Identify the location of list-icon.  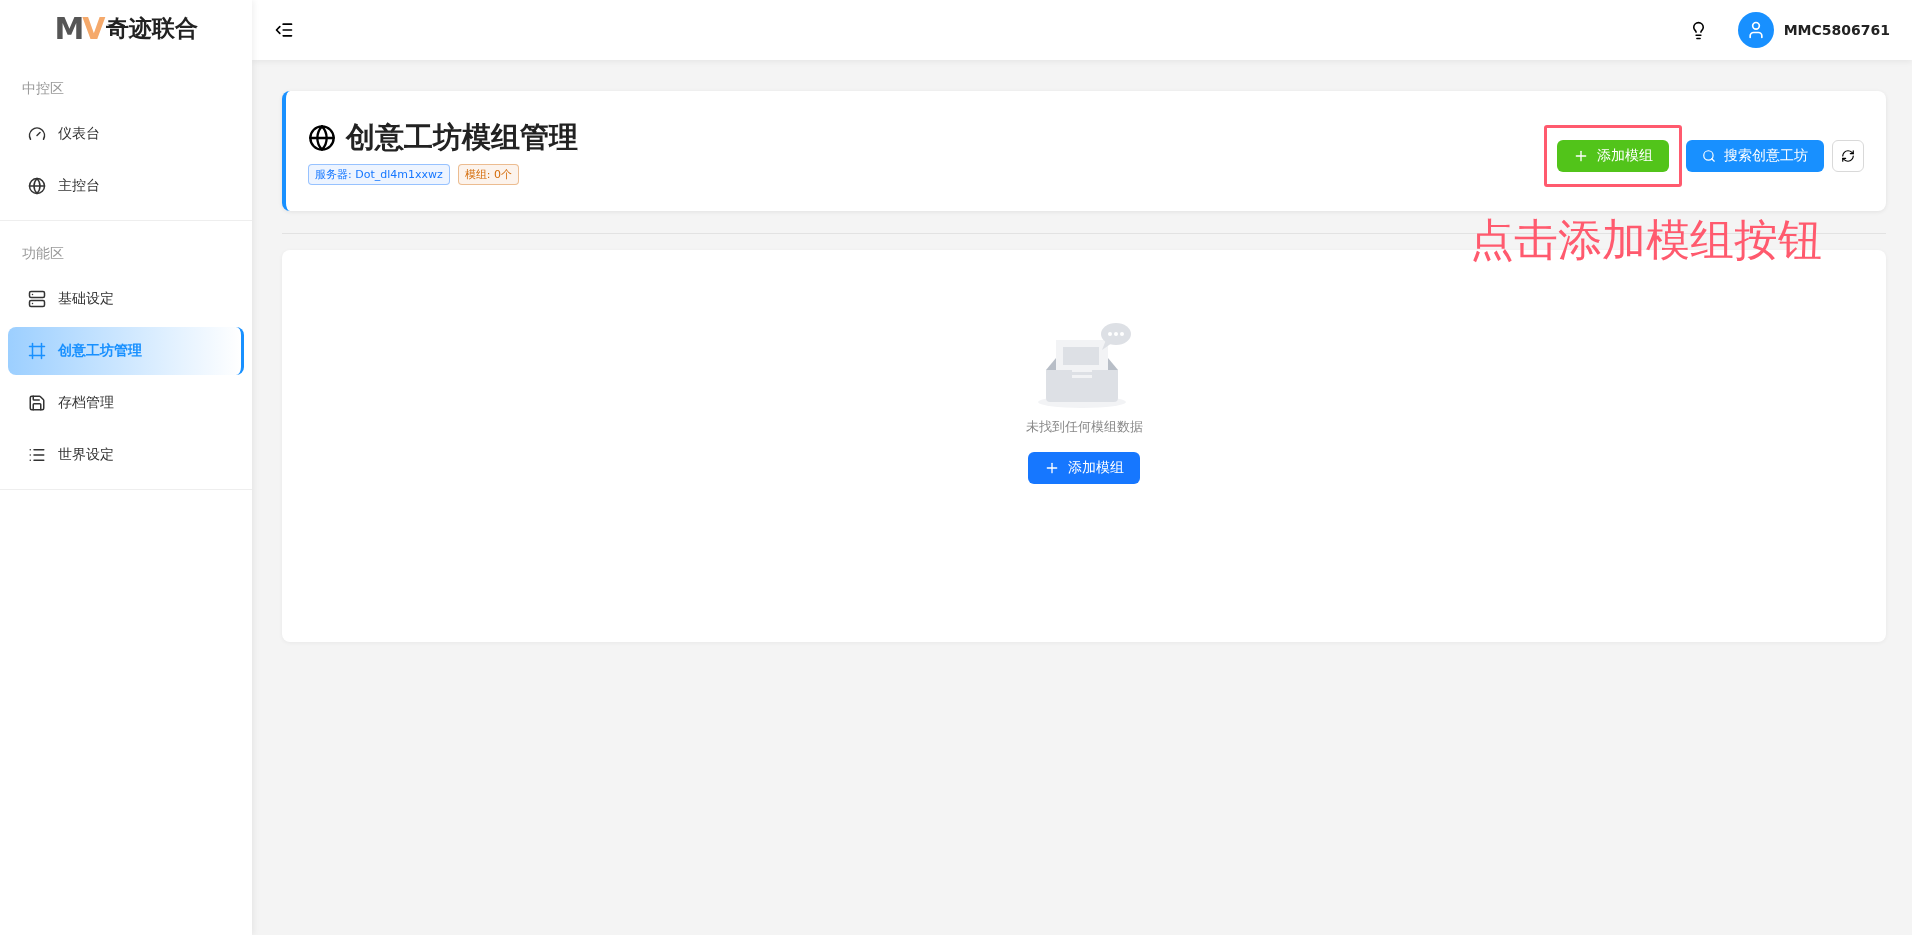
(37, 455).